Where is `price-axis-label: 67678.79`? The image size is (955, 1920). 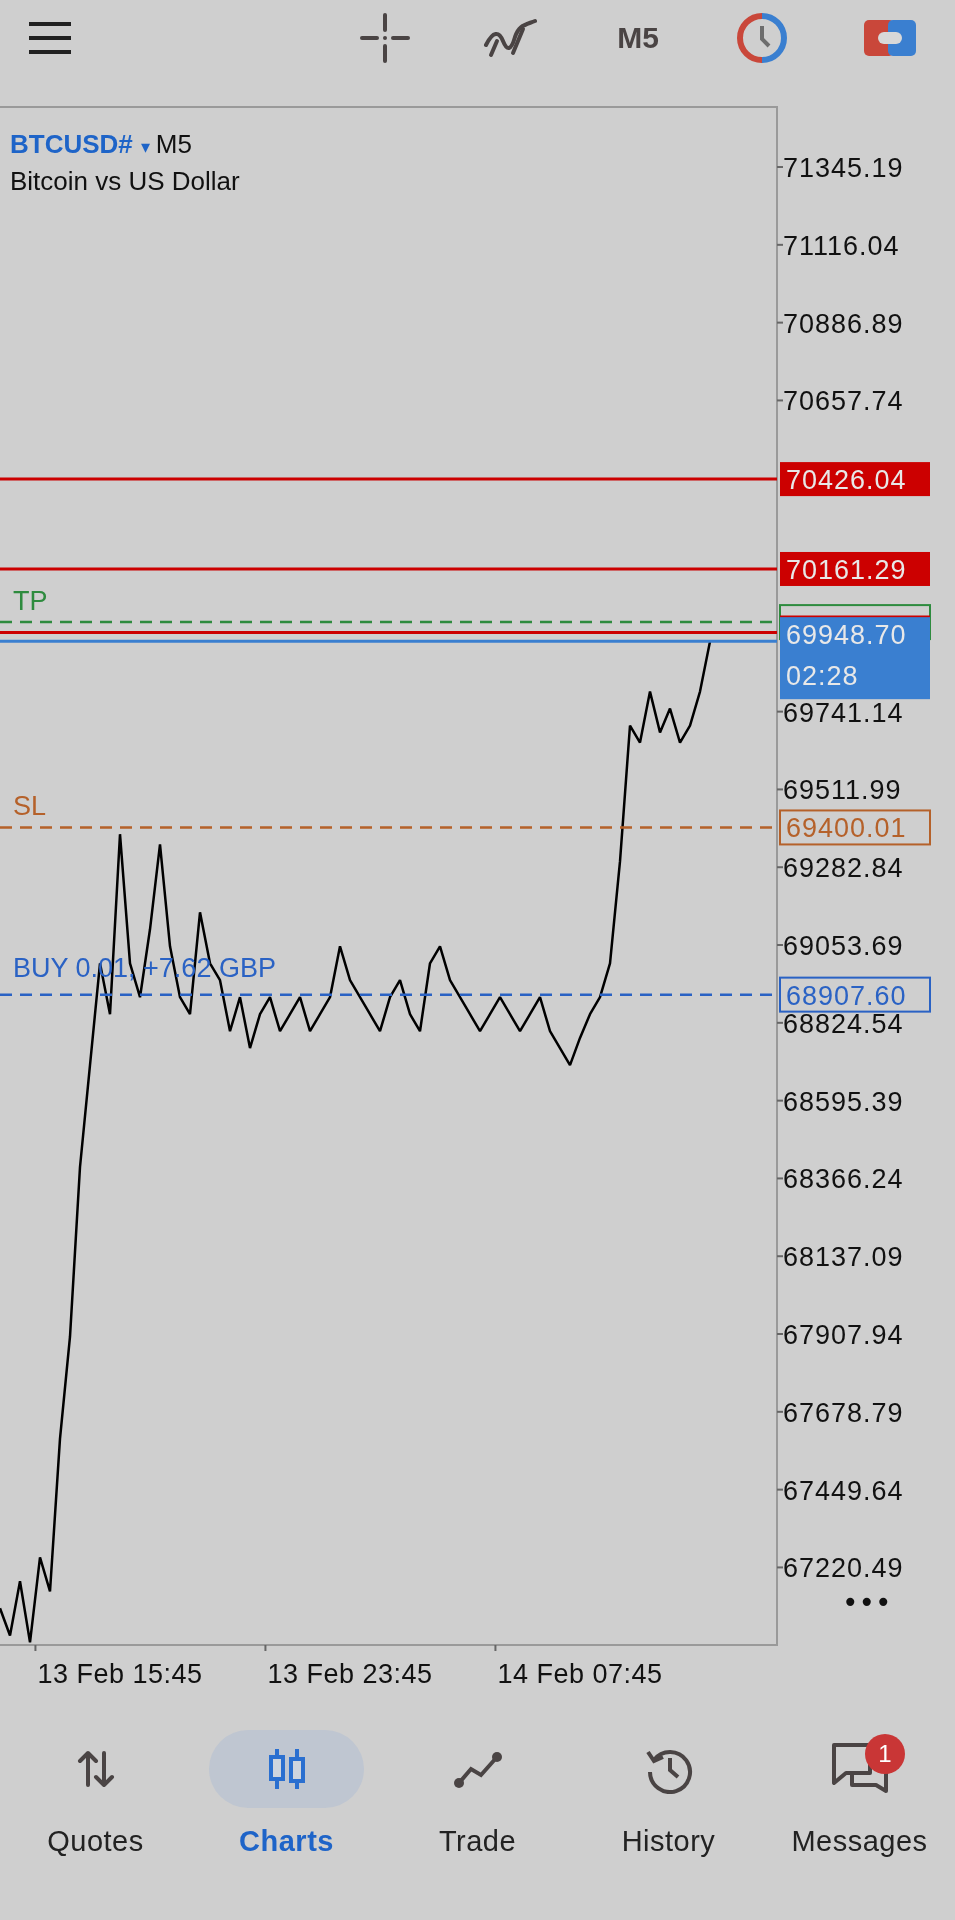 price-axis-label: 67678.79 is located at coordinates (843, 1412).